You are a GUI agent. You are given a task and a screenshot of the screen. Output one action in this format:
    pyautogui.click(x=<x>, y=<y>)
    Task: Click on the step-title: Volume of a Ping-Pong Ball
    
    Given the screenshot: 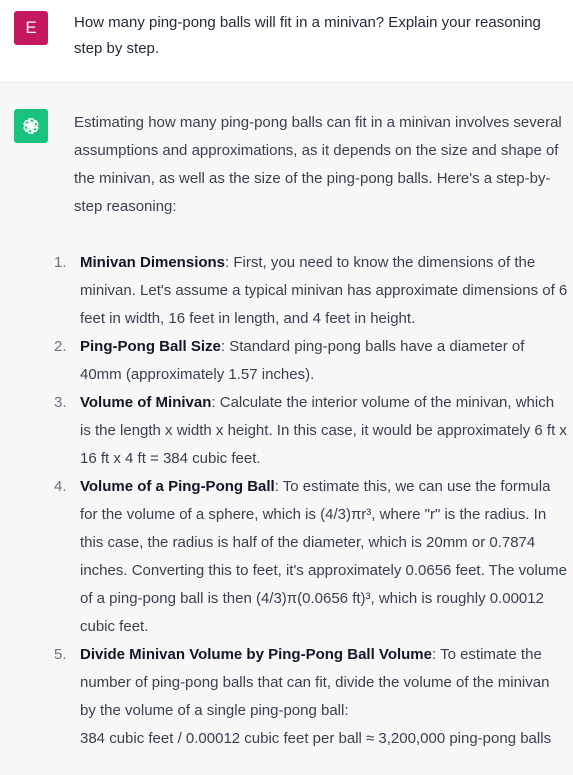 What is the action you would take?
    pyautogui.click(x=177, y=486)
    